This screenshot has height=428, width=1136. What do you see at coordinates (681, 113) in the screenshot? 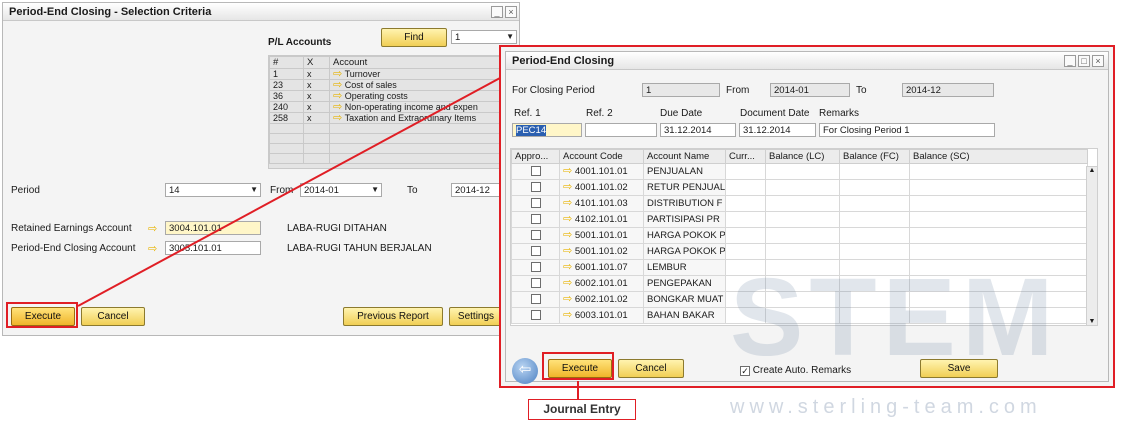
I see `due-date-label: Due Date` at bounding box center [681, 113].